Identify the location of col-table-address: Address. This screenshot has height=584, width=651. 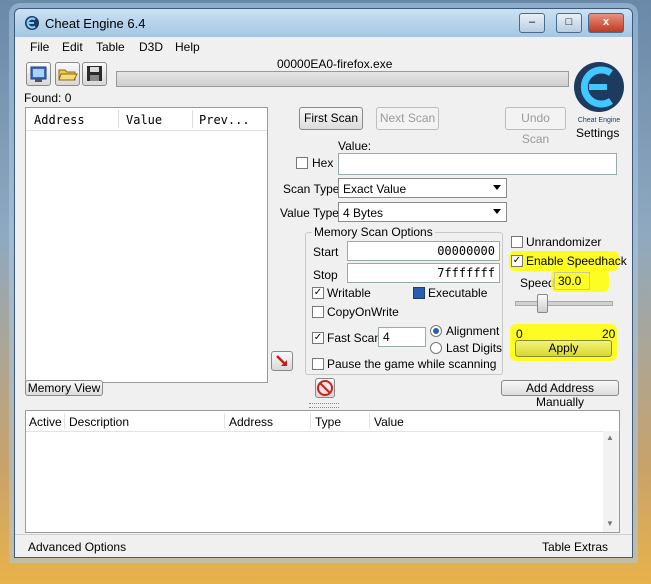
(251, 422).